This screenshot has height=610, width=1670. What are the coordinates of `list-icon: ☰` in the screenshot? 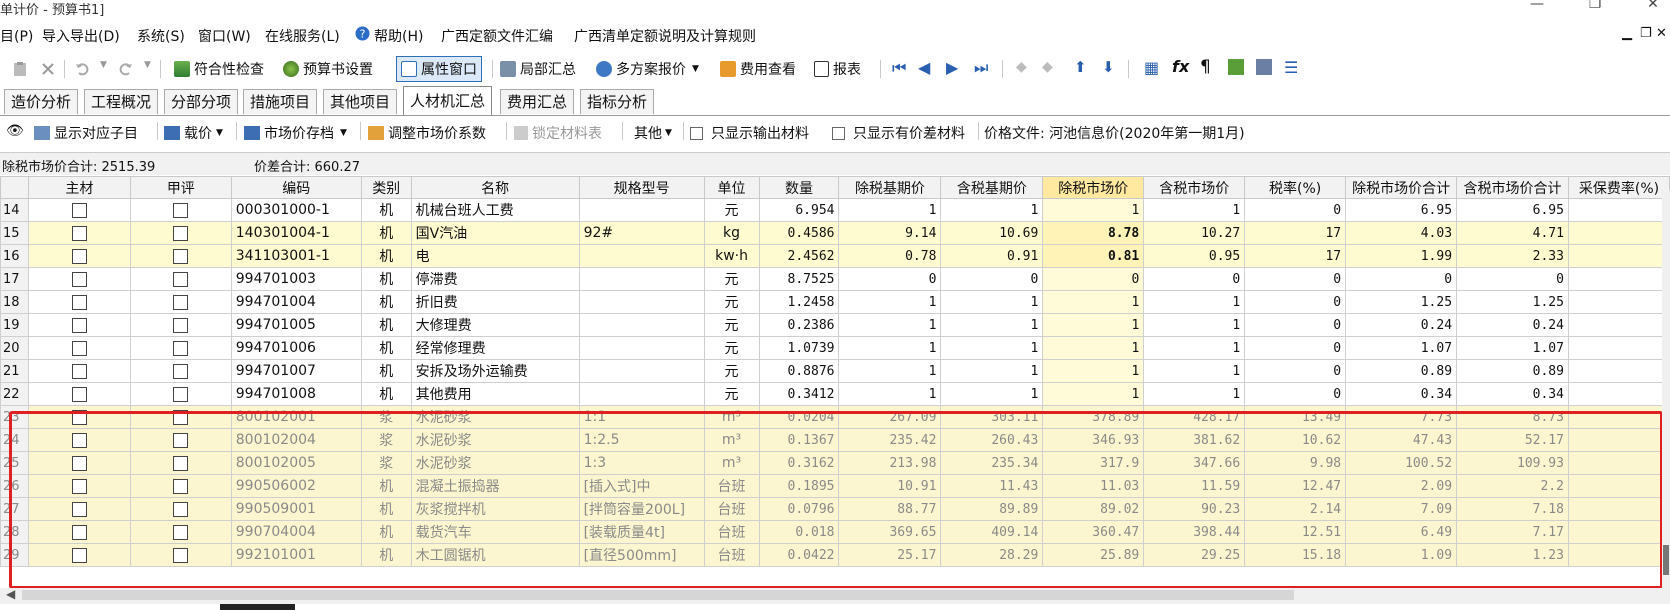 It's located at (1291, 67).